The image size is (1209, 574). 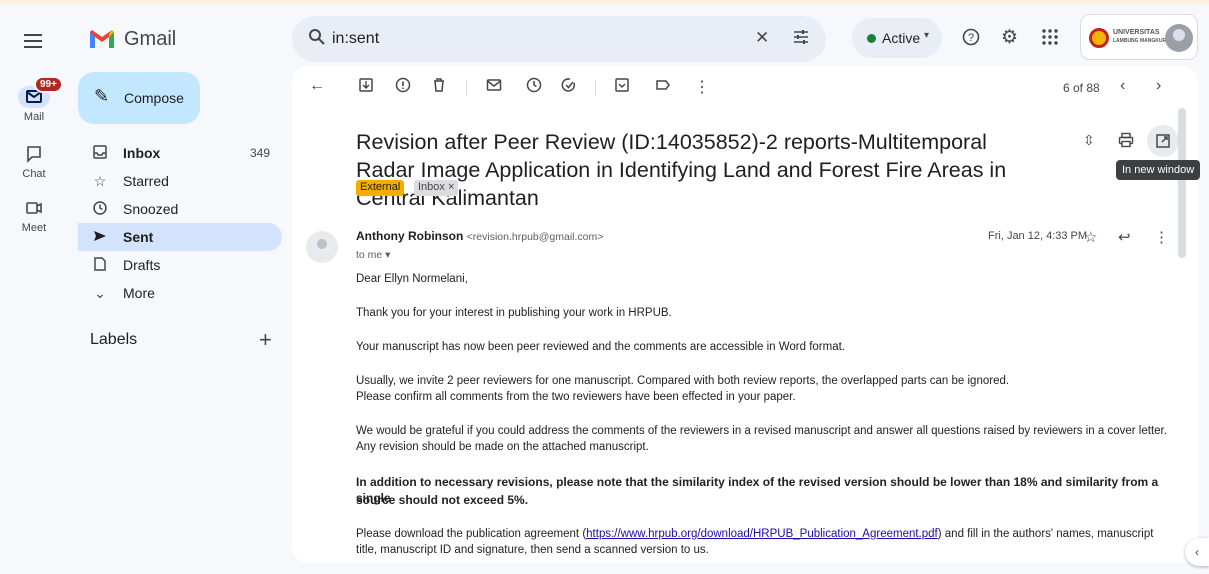 What do you see at coordinates (138, 237) in the screenshot?
I see `nav-label: Sent` at bounding box center [138, 237].